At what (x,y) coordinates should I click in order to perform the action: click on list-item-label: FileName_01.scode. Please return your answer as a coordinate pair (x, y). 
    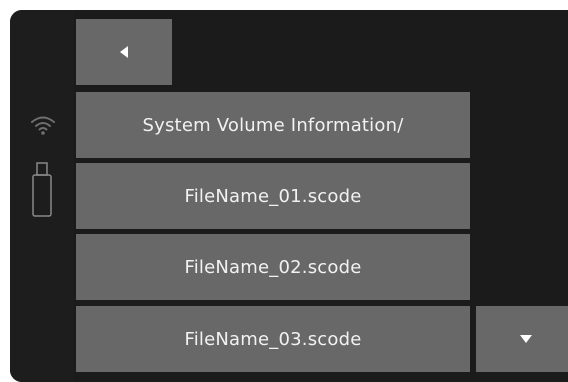
    Looking at the image, I should click on (273, 196).